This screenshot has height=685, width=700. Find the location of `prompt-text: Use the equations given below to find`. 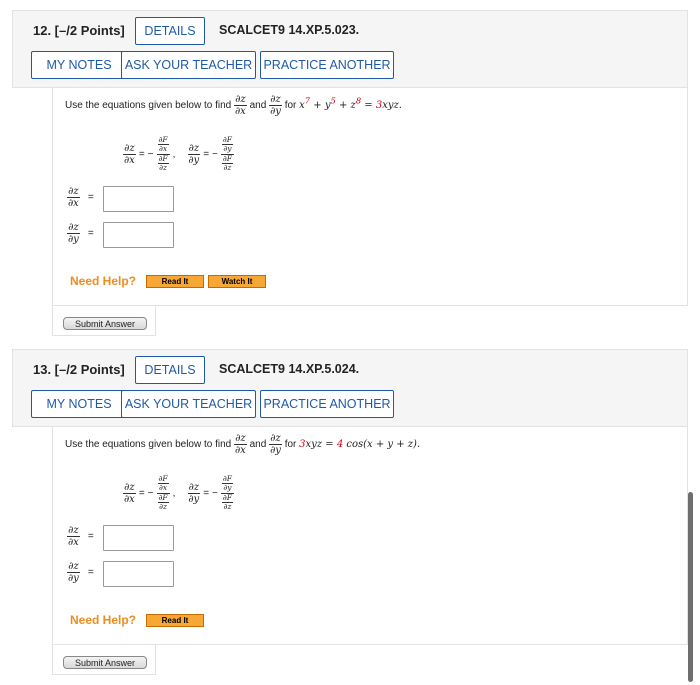

prompt-text: Use the equations given below to find is located at coordinates (148, 106).